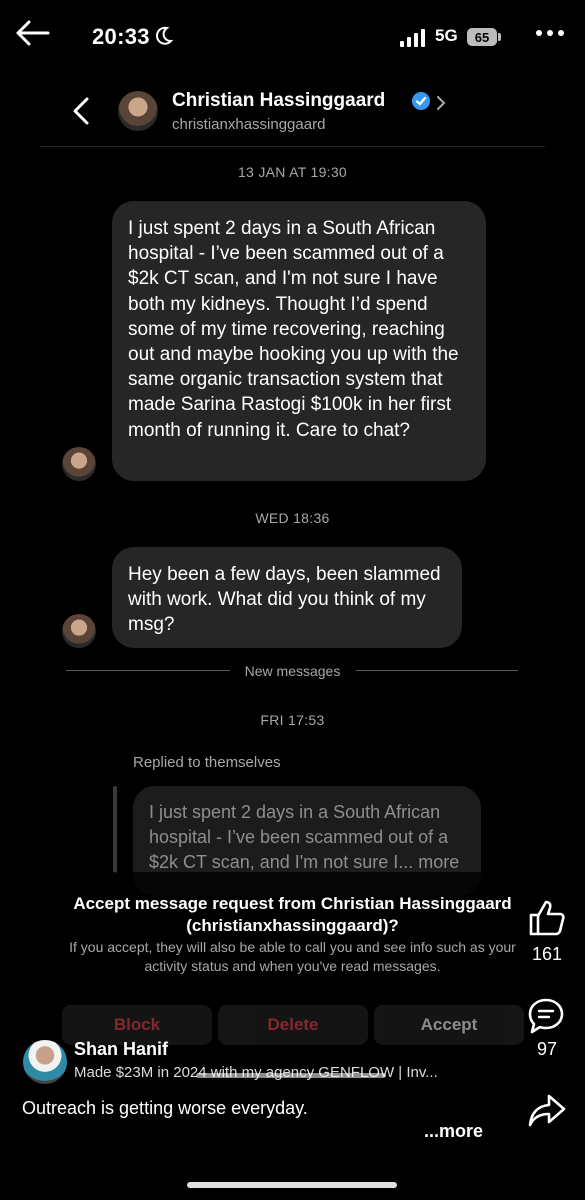 The height and width of the screenshot is (1200, 585). What do you see at coordinates (293, 1025) in the screenshot?
I see `delete-button: Delete` at bounding box center [293, 1025].